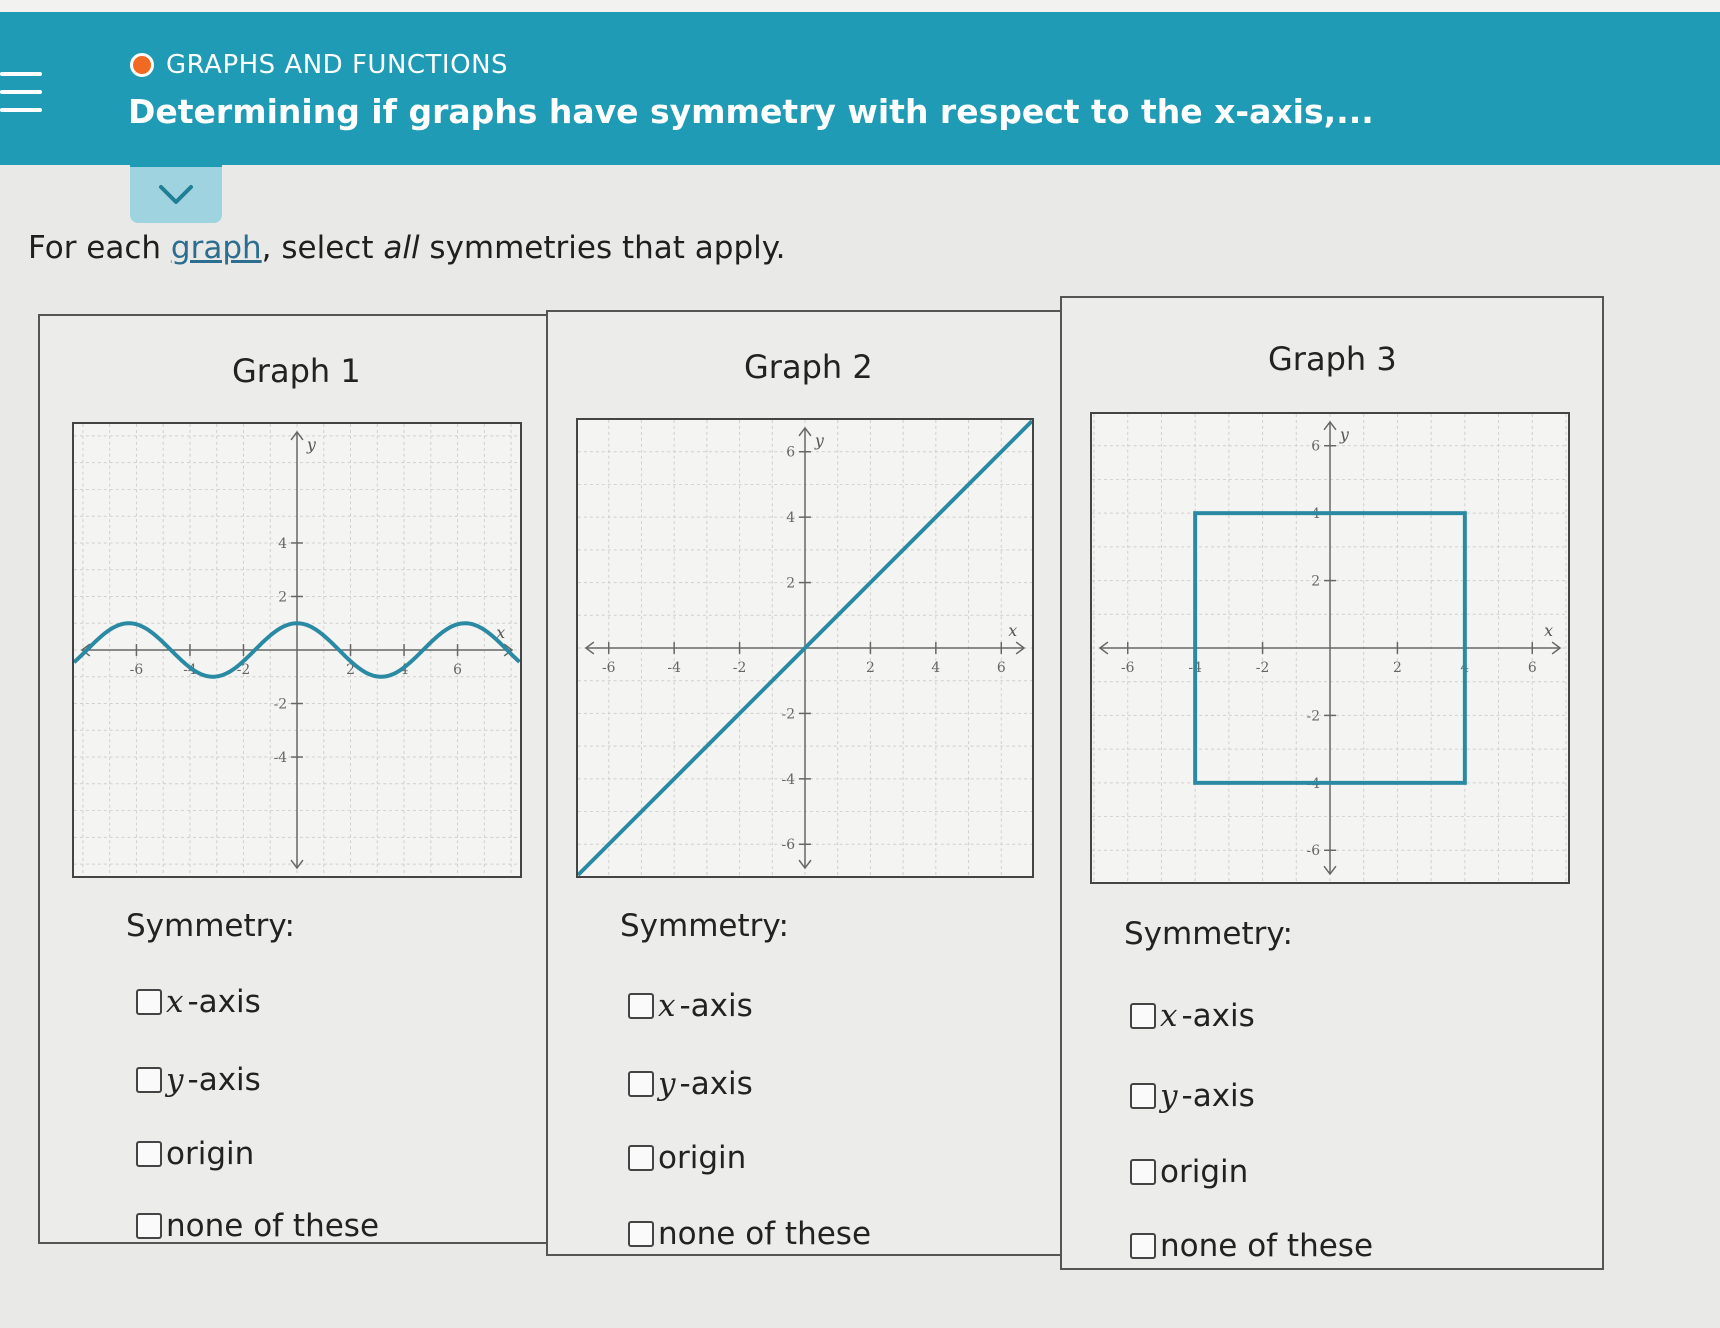 This screenshot has height=1328, width=1720. What do you see at coordinates (142, 65) in the screenshot?
I see `progress-dot-icon` at bounding box center [142, 65].